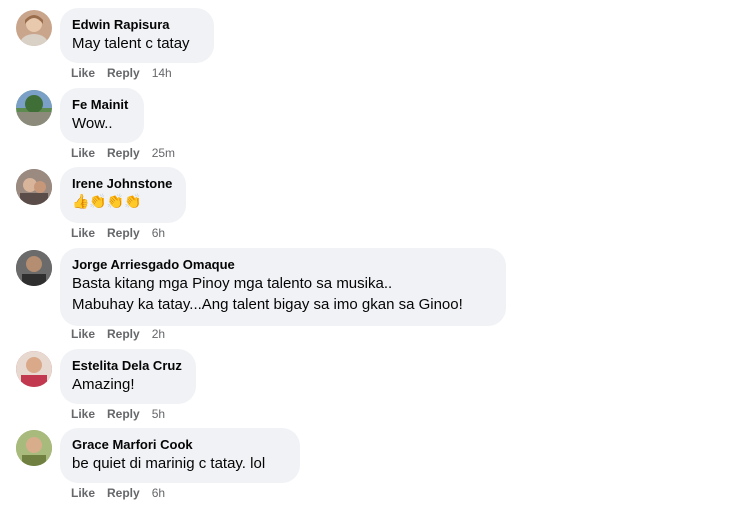 The width and height of the screenshot is (750, 508). Describe the element at coordinates (137, 24) in the screenshot. I see `comment-author: Edwin Rapisura` at that location.